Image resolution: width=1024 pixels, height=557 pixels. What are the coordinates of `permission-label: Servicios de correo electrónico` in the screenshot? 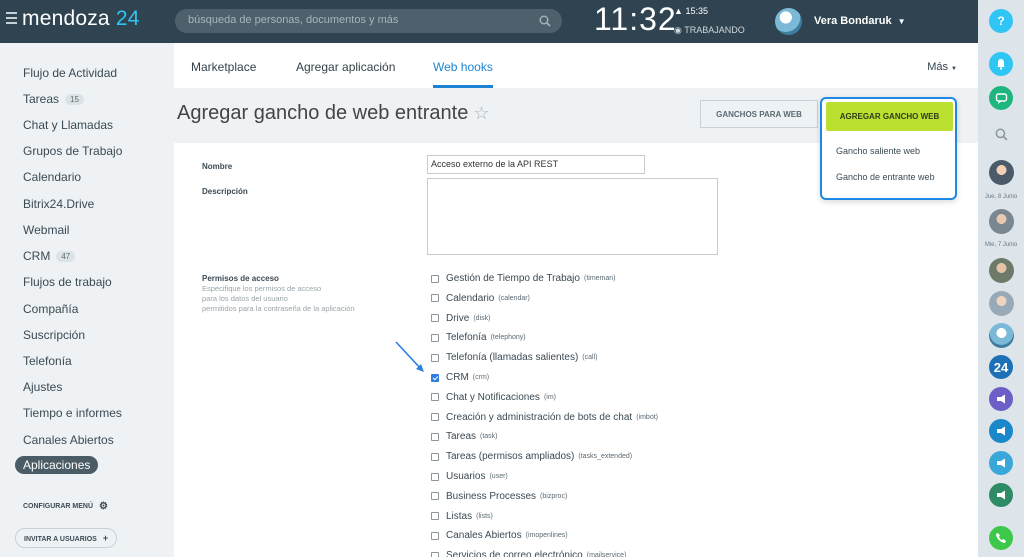 It's located at (514, 553).